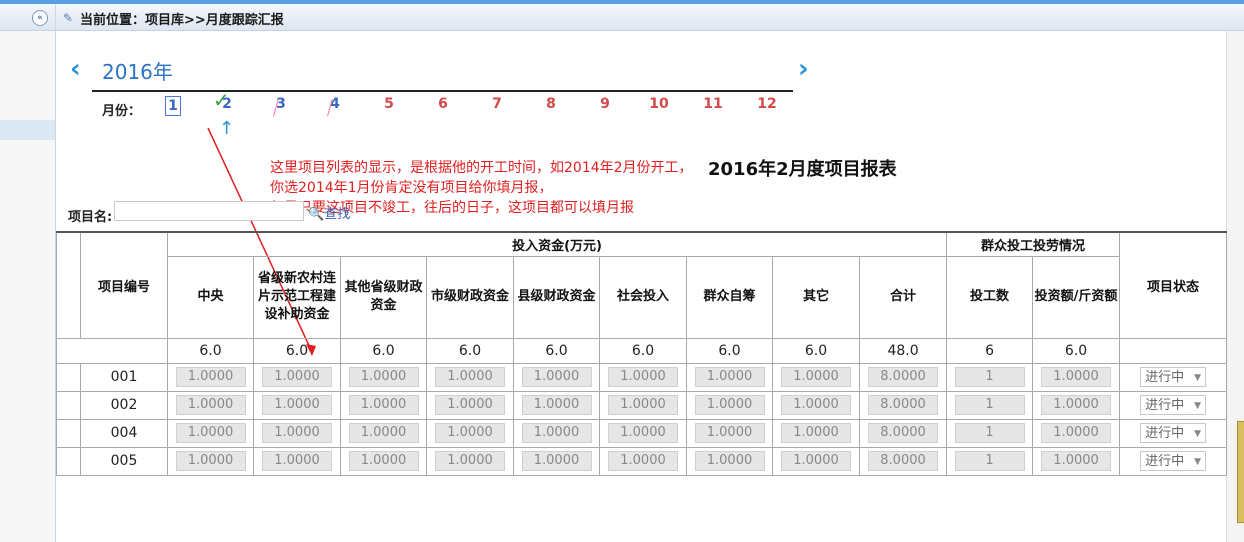 This screenshot has width=1244, height=542. What do you see at coordinates (990, 350) in the screenshot?
I see `sum-cell: 6` at bounding box center [990, 350].